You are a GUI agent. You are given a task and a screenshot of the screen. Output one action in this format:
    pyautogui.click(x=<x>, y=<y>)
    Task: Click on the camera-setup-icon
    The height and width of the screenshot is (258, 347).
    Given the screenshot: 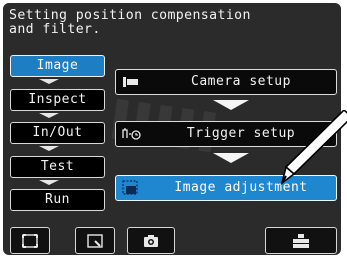 What is the action you would take?
    pyautogui.click(x=131, y=82)
    